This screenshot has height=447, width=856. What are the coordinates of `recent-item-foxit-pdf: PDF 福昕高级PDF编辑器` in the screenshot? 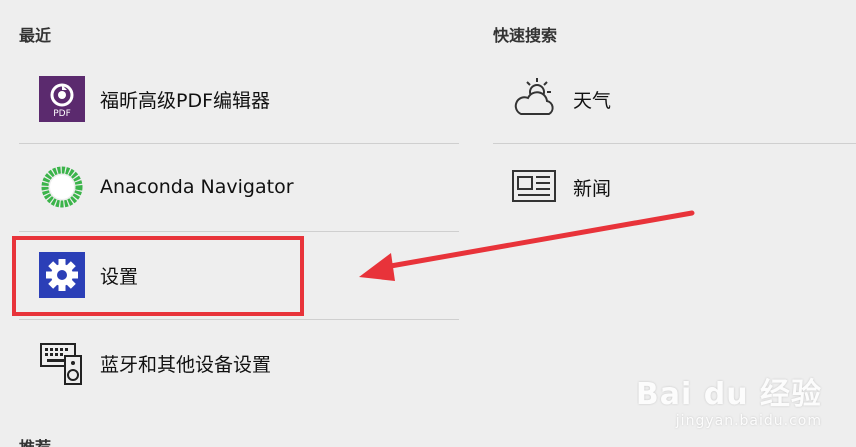 It's located at (248, 99).